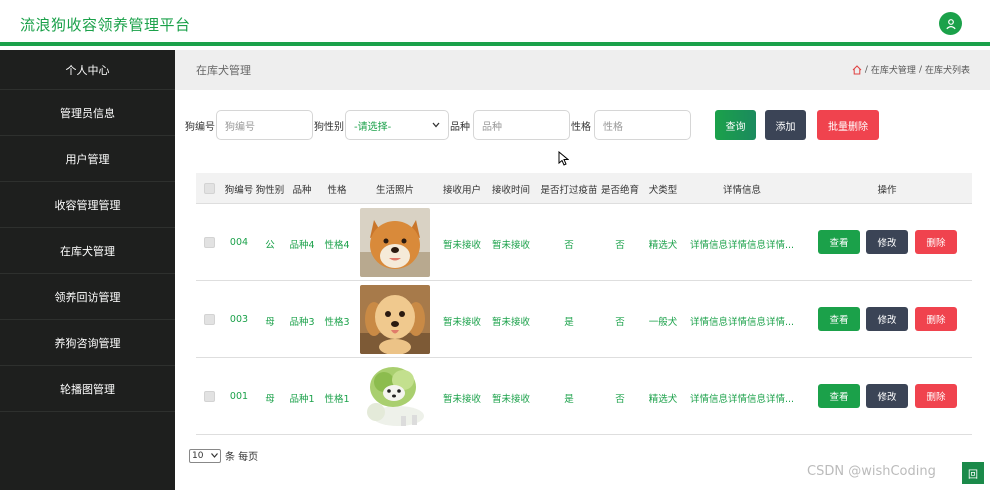 This screenshot has height=490, width=990. Describe the element at coordinates (239, 190) in the screenshot. I see `col-dog-no: 狗编号` at that location.